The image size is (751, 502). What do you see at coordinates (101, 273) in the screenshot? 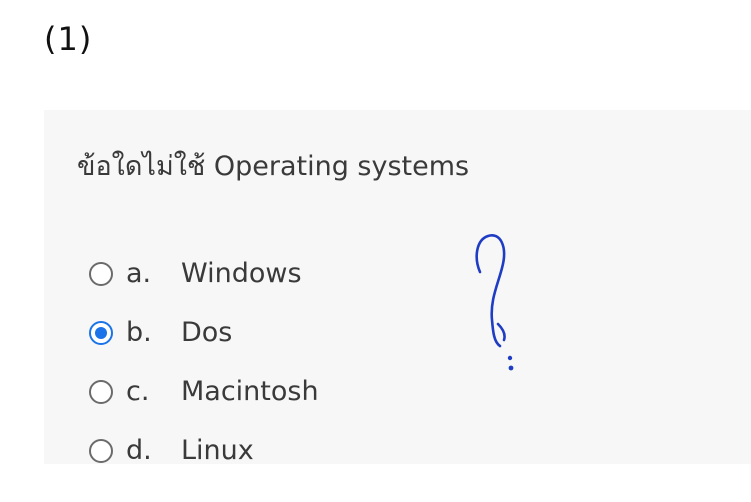
I see `radio-button-a` at bounding box center [101, 273].